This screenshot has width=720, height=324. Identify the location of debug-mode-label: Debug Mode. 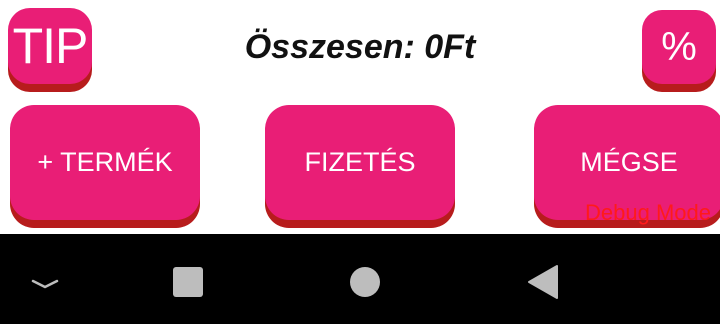
(648, 212).